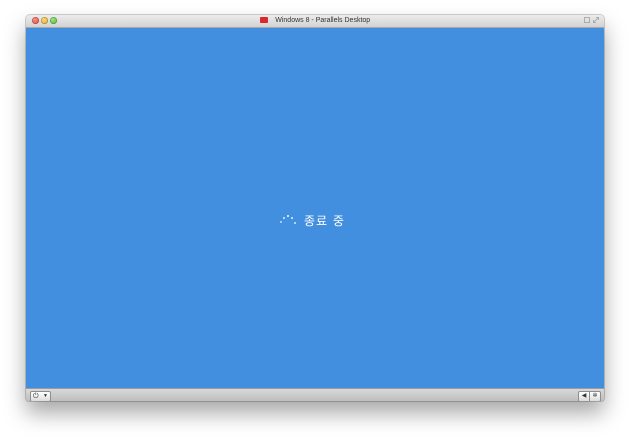  I want to click on power-icon: ⏻, so click(36, 396).